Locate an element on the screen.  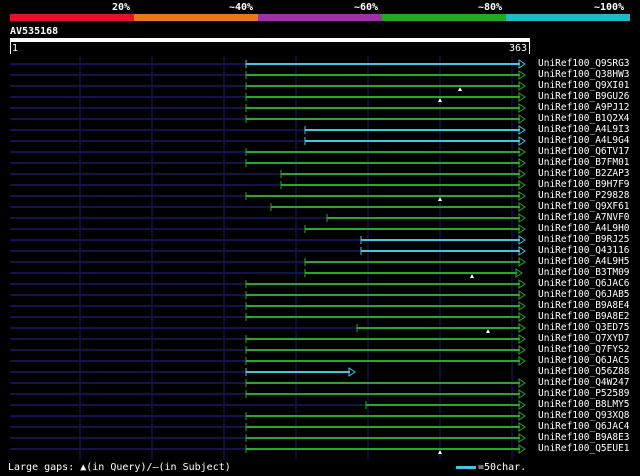
hit-name-link: UniRef100_A4L9G4 is located at coordinates (584, 141).